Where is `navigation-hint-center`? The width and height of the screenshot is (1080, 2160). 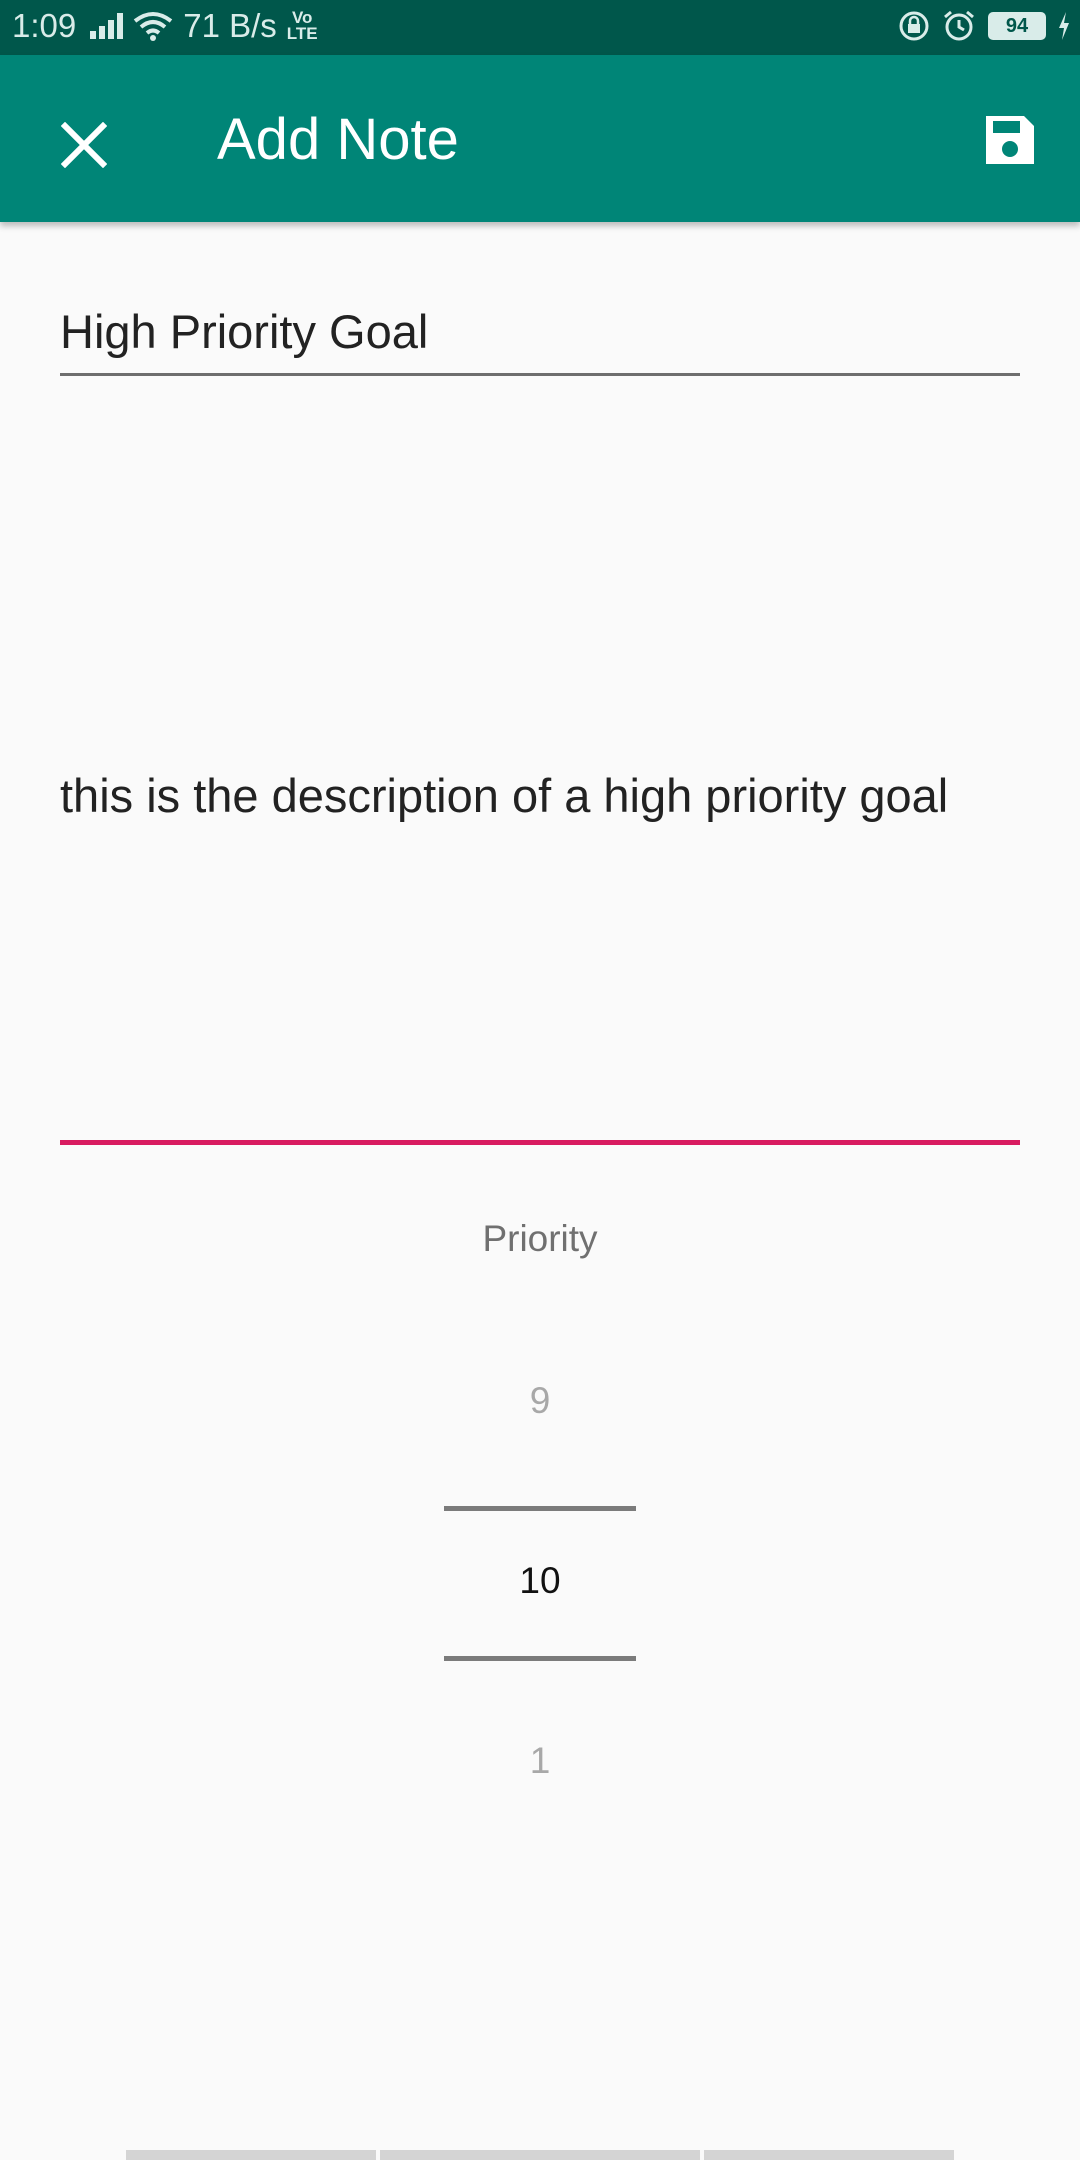
navigation-hint-center is located at coordinates (540, 2155).